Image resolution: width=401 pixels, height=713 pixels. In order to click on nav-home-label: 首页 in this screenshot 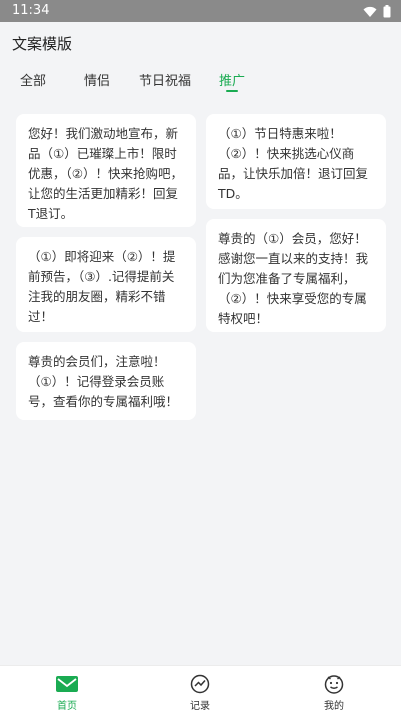, I will do `click(67, 706)`.